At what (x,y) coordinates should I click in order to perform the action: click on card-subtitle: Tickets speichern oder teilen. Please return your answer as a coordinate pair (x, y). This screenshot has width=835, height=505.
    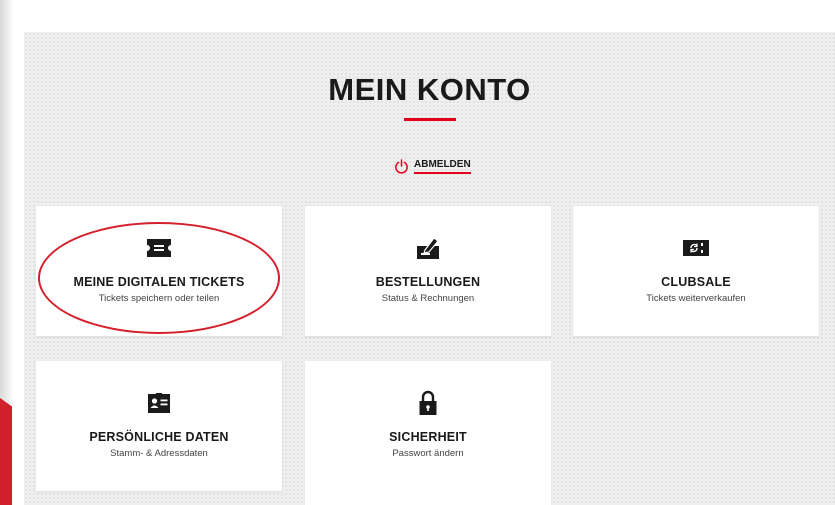
    Looking at the image, I should click on (159, 298).